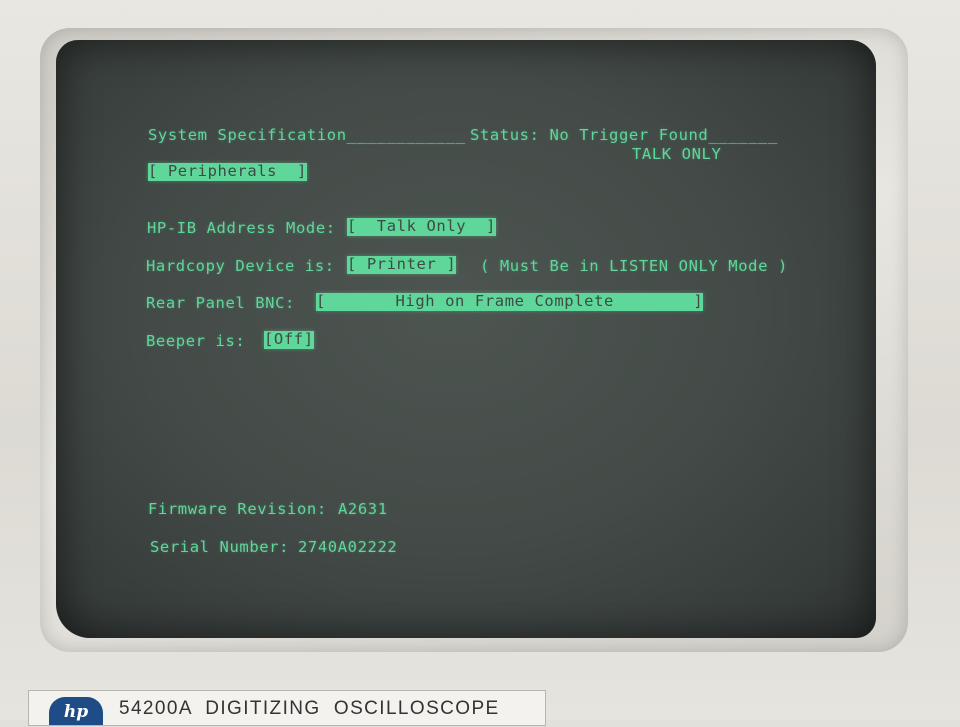 The height and width of the screenshot is (727, 960). What do you see at coordinates (677, 154) in the screenshot?
I see `talk-only-indicator: TALK ONLY` at bounding box center [677, 154].